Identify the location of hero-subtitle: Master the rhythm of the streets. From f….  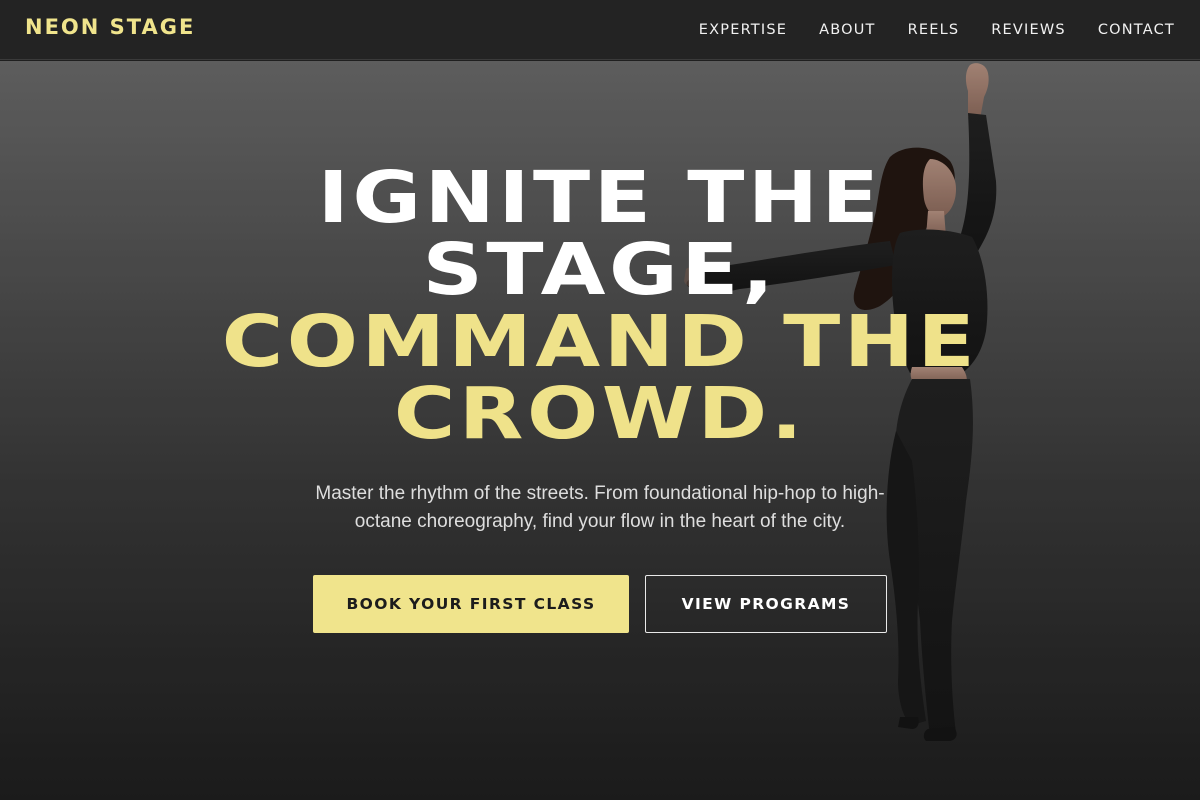
(600, 508).